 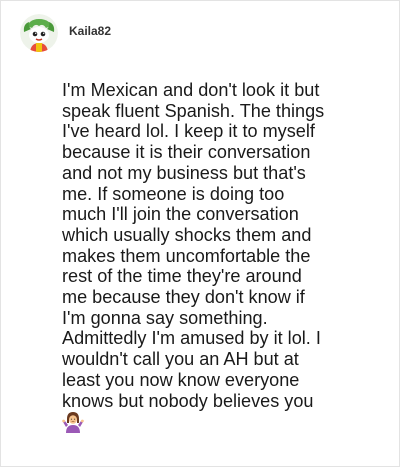 I want to click on person-shrugging-icon, so click(x=73, y=422).